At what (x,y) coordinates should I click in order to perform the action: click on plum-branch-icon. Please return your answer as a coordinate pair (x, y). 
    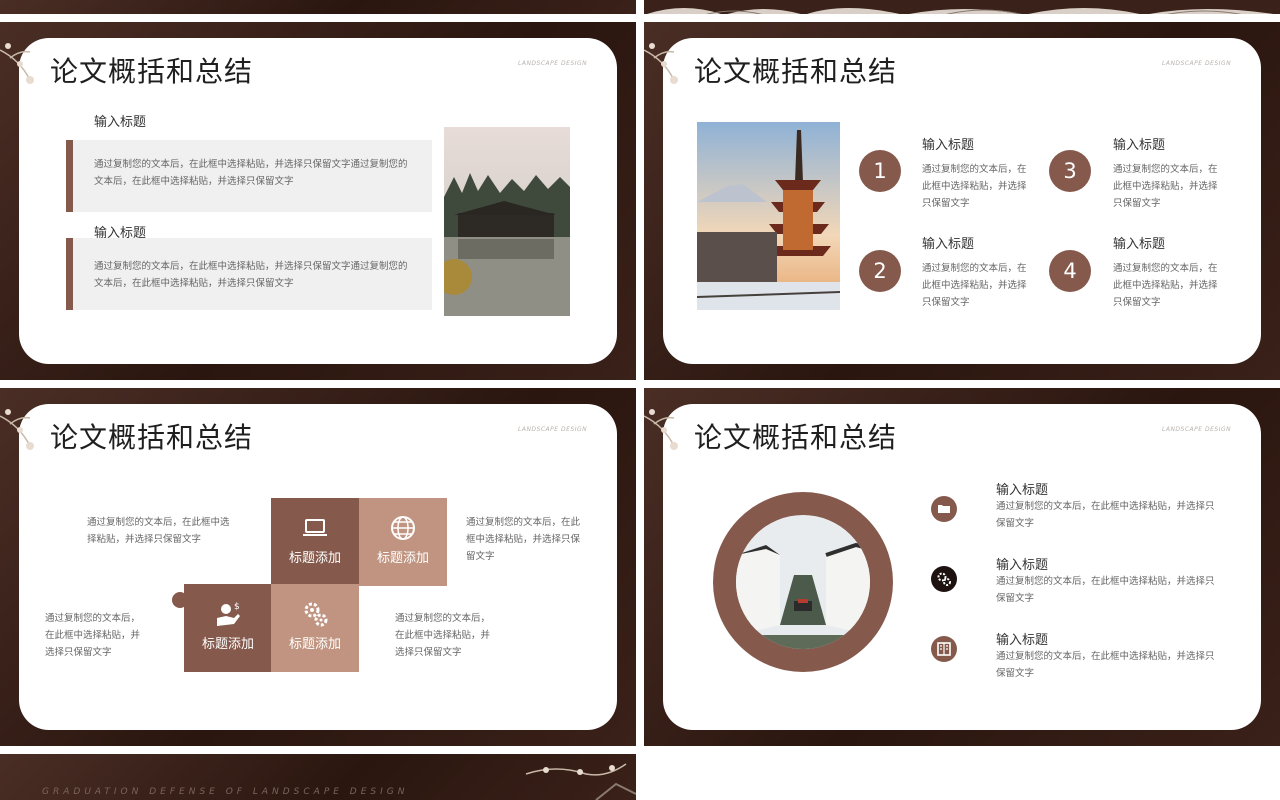
    Looking at the image, I should click on (580, 781).